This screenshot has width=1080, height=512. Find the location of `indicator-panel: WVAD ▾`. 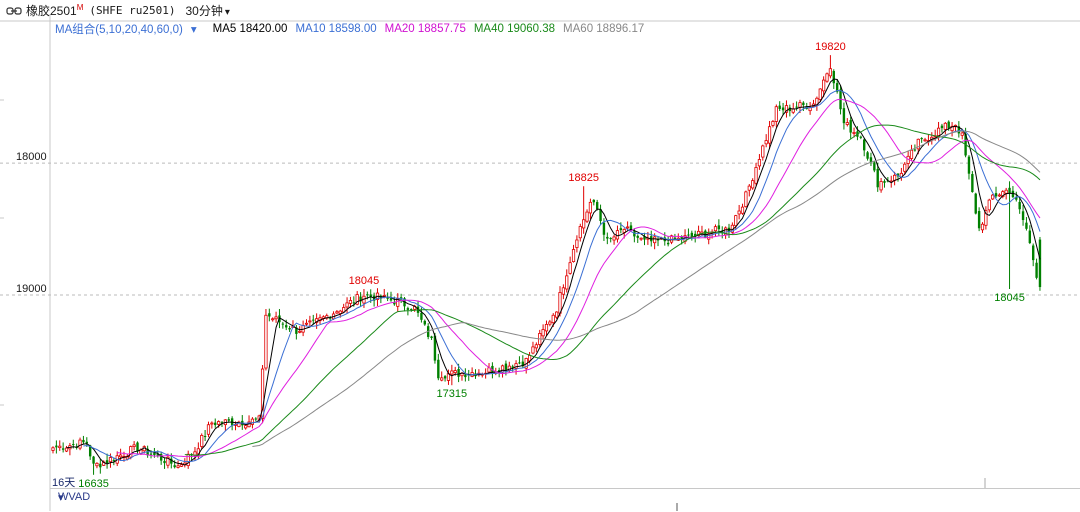

indicator-panel: WVAD ▾ is located at coordinates (565, 500).